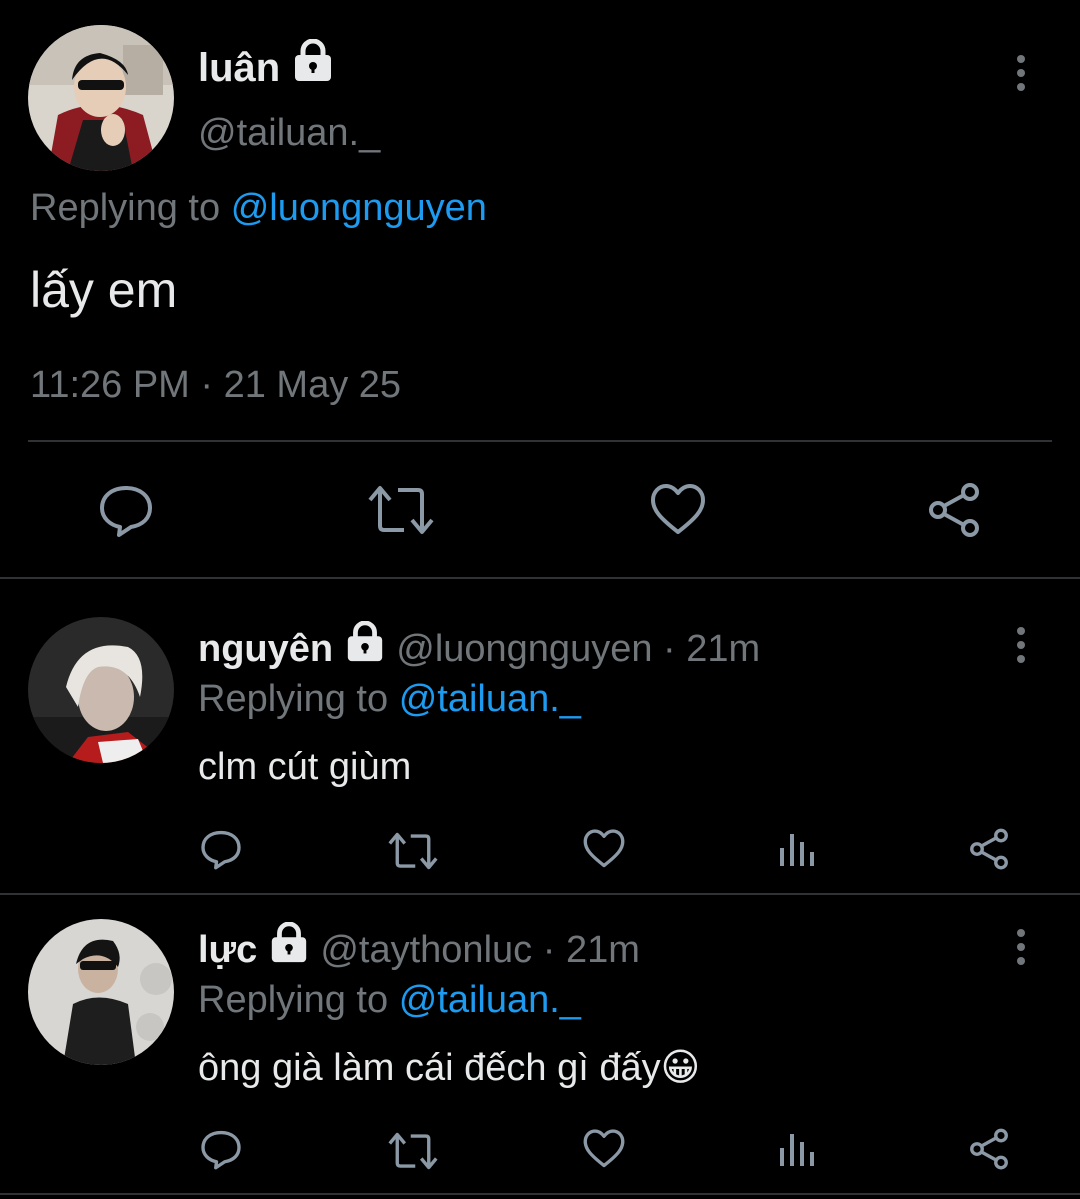  I want to click on reply-text: clm cút giùm, so click(305, 767).